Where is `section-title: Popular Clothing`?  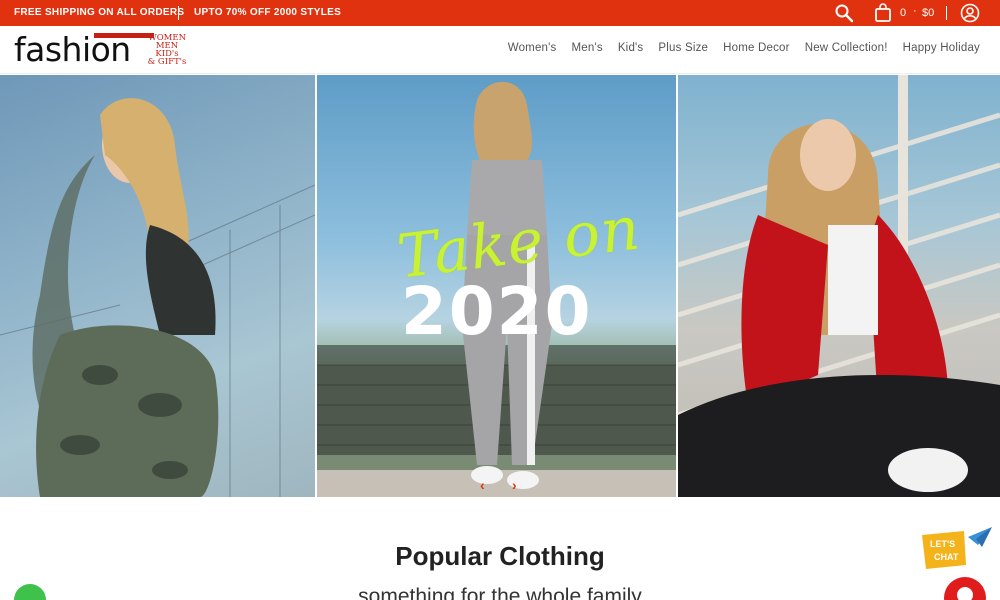 section-title: Popular Clothing is located at coordinates (500, 556).